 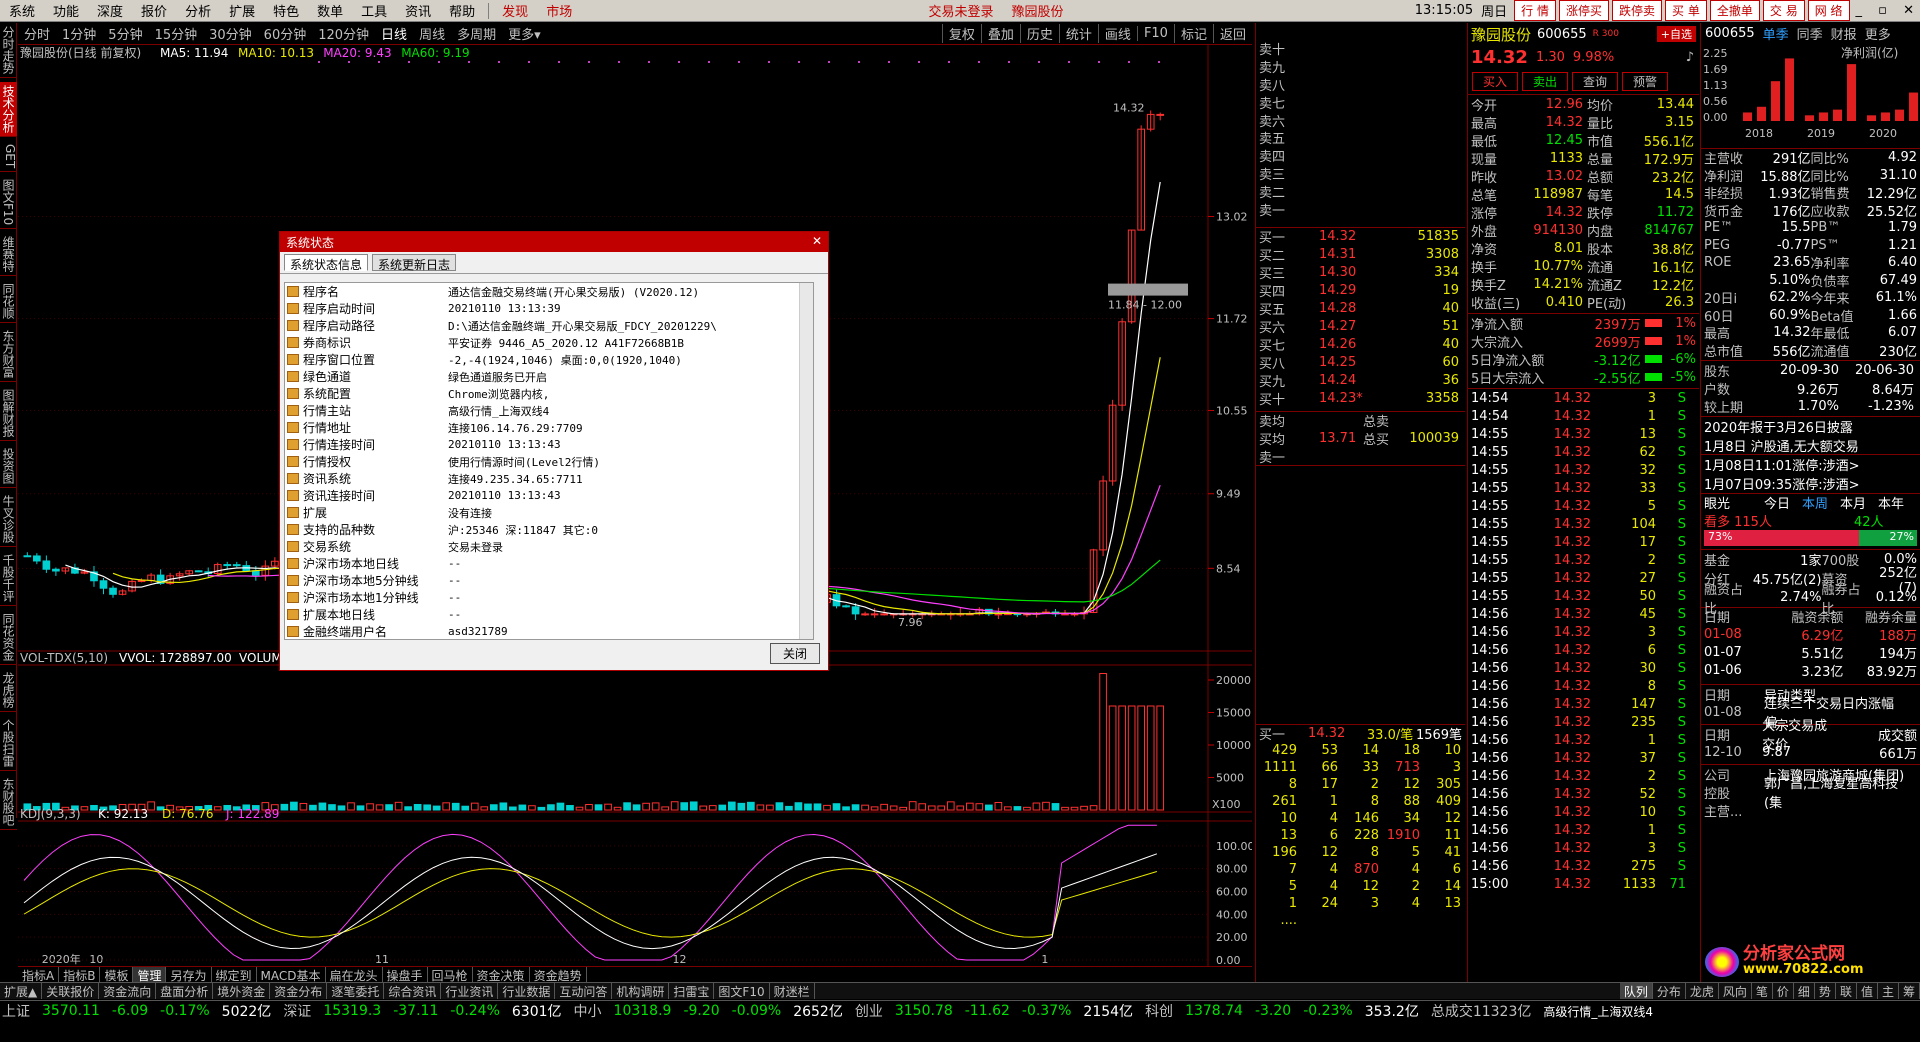 I want to click on ask-row: 卖九, so click(x=1360, y=67).